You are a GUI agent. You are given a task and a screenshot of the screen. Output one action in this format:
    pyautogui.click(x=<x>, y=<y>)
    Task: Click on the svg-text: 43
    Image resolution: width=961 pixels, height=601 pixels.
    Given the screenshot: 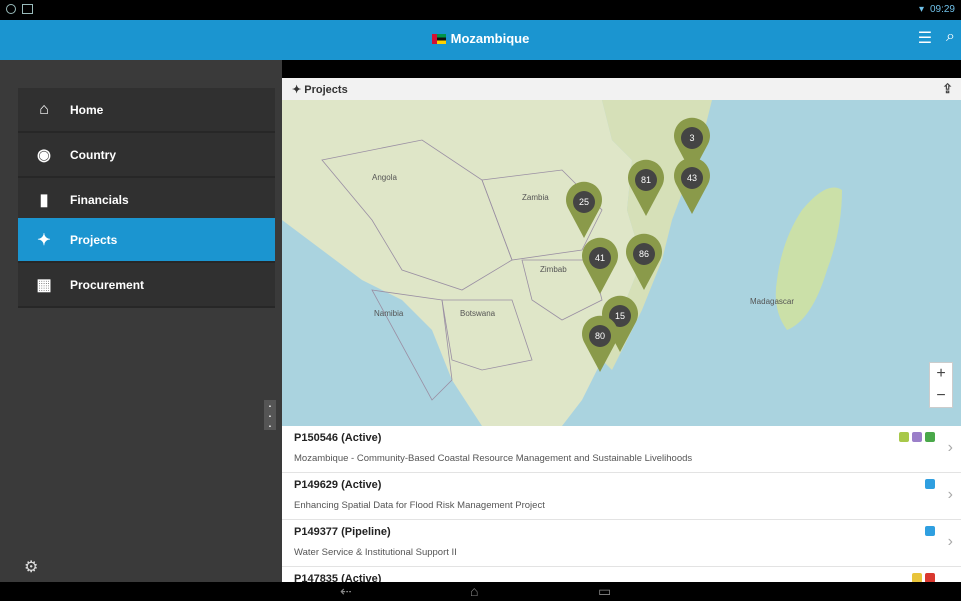 What is the action you would take?
    pyautogui.click(x=692, y=178)
    